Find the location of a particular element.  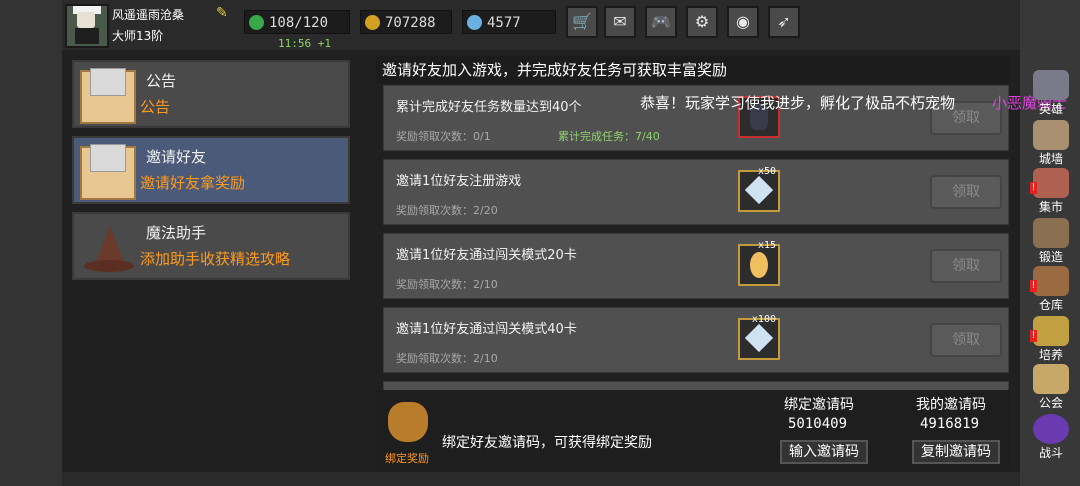

egg-icon is located at coordinates (759, 265).